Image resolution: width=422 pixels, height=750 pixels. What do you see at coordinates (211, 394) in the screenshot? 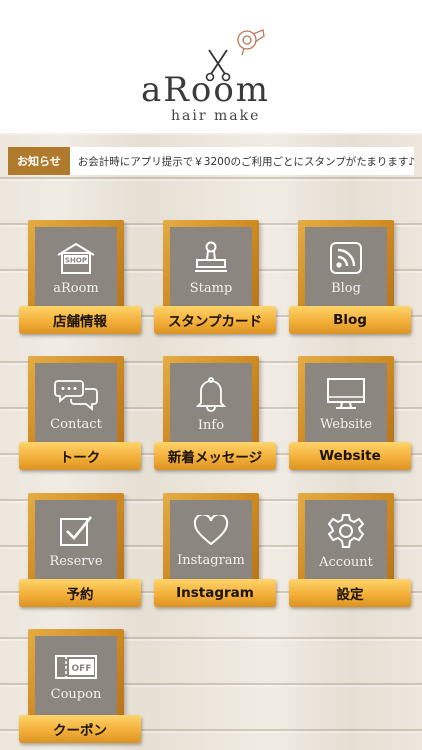
I see `bell-icon` at bounding box center [211, 394].